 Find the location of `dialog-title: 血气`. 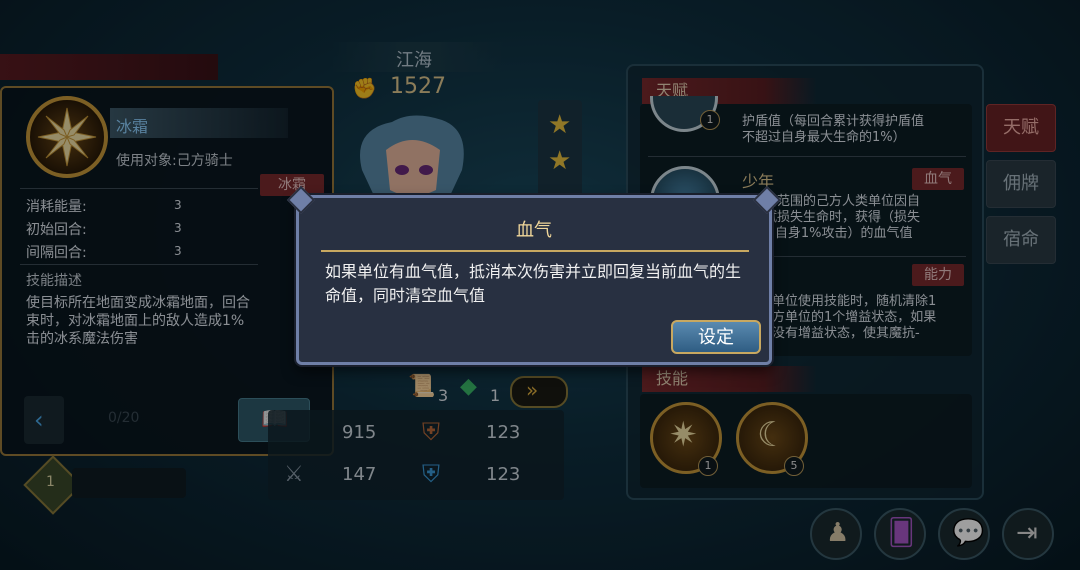

dialog-title: 血气 is located at coordinates (534, 230).